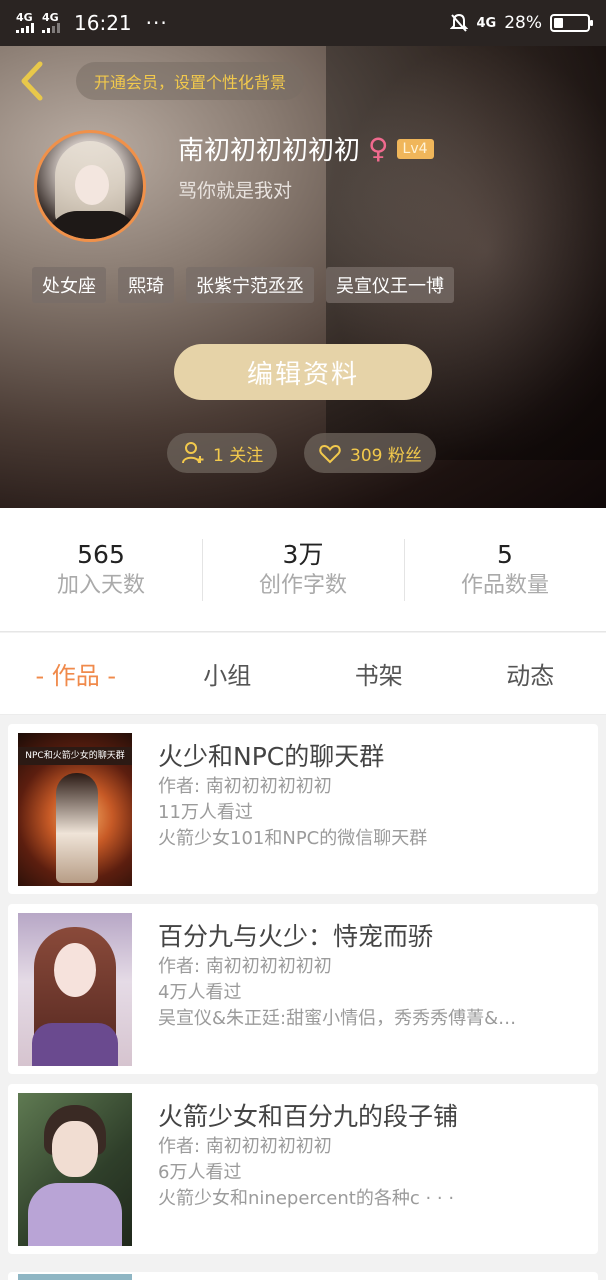  Describe the element at coordinates (69, 285) in the screenshot. I see `tag-item: 处女座` at that location.